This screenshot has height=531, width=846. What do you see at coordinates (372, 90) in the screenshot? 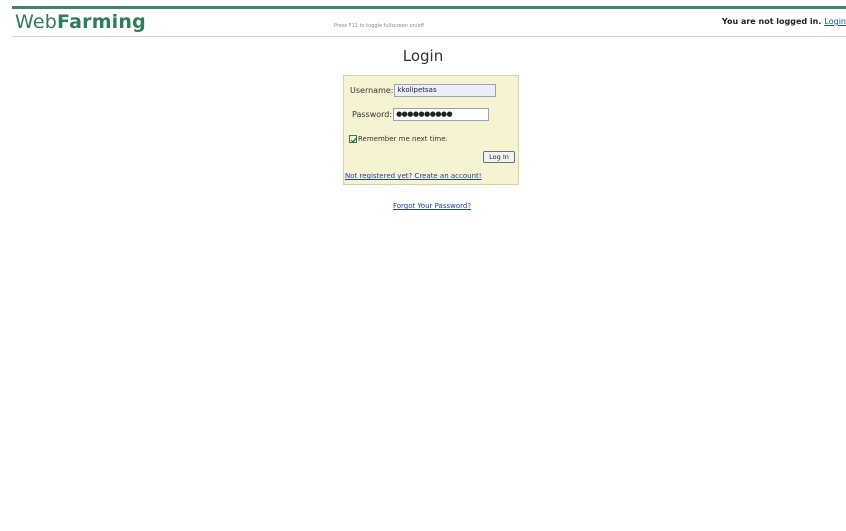
I see `username-label: Username:` at bounding box center [372, 90].